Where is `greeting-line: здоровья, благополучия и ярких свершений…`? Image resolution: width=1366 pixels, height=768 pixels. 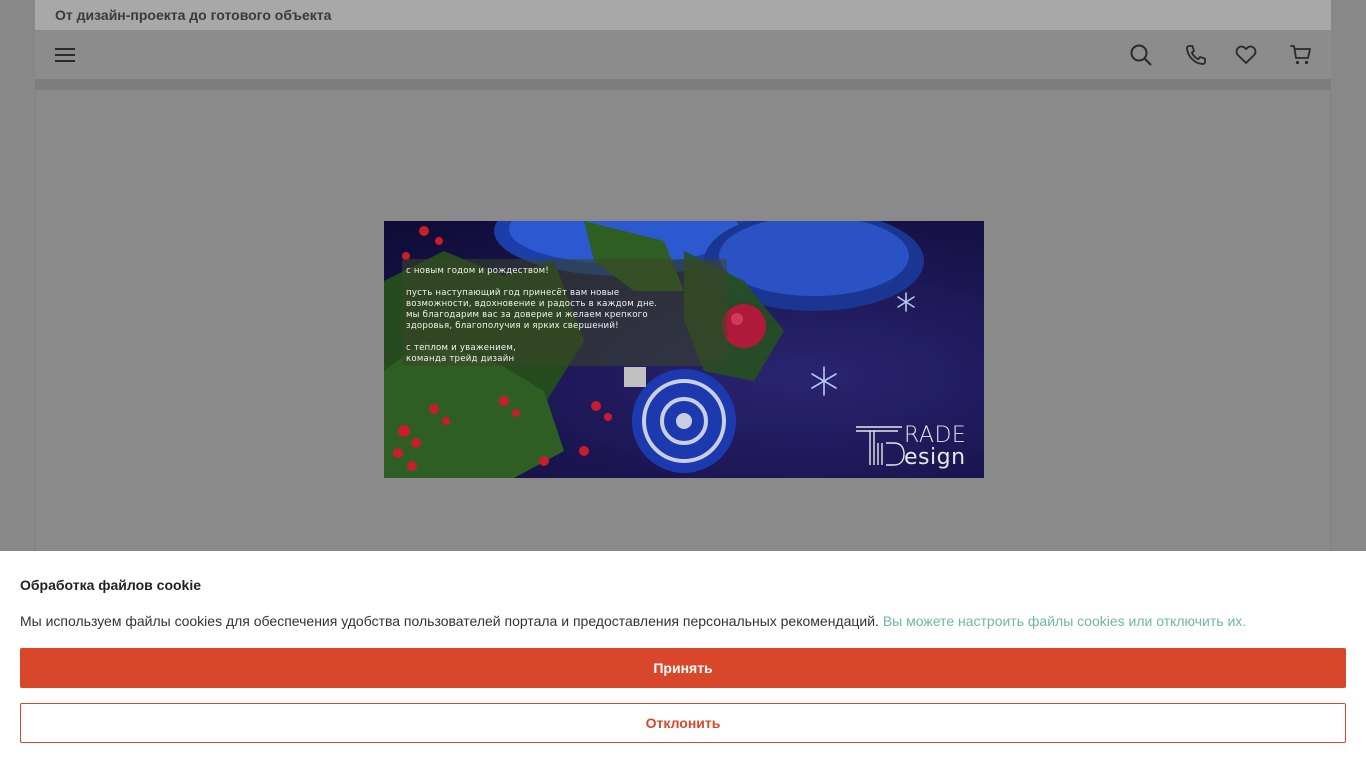 greeting-line: здоровья, благополучия и ярких свершений… is located at coordinates (512, 326).